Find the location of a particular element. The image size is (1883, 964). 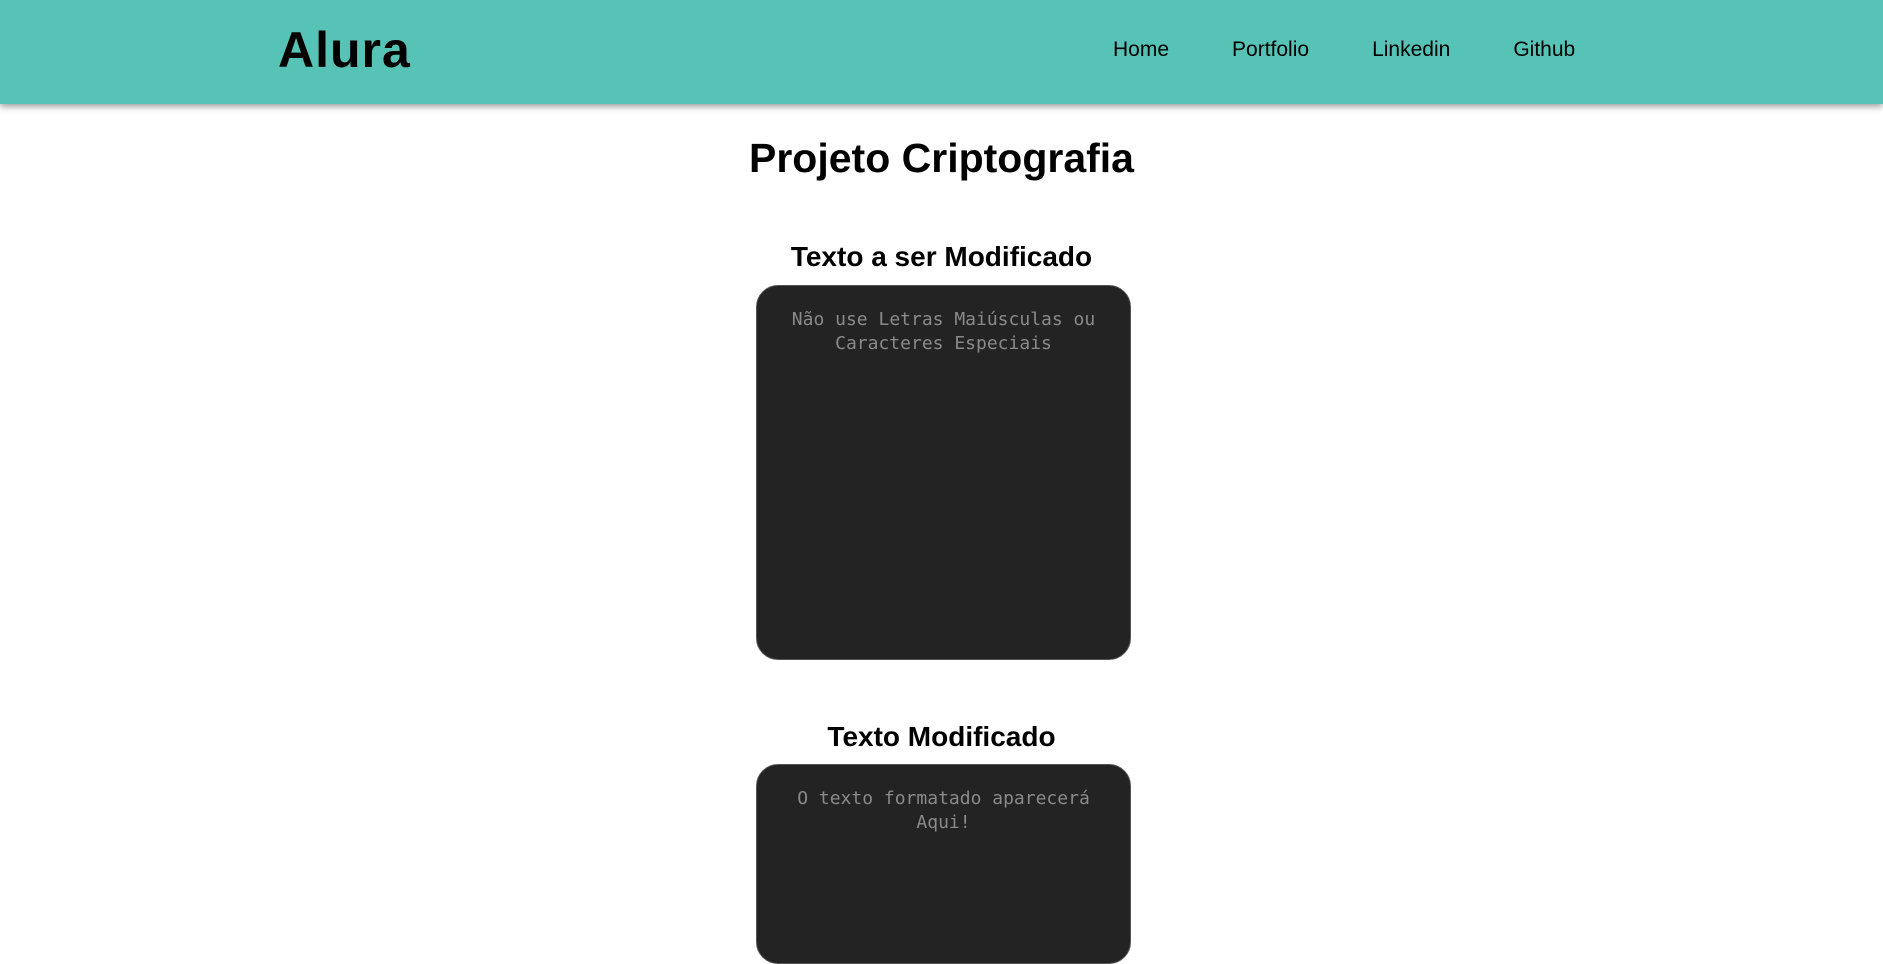

nav-link-github: Github is located at coordinates (1544, 50).